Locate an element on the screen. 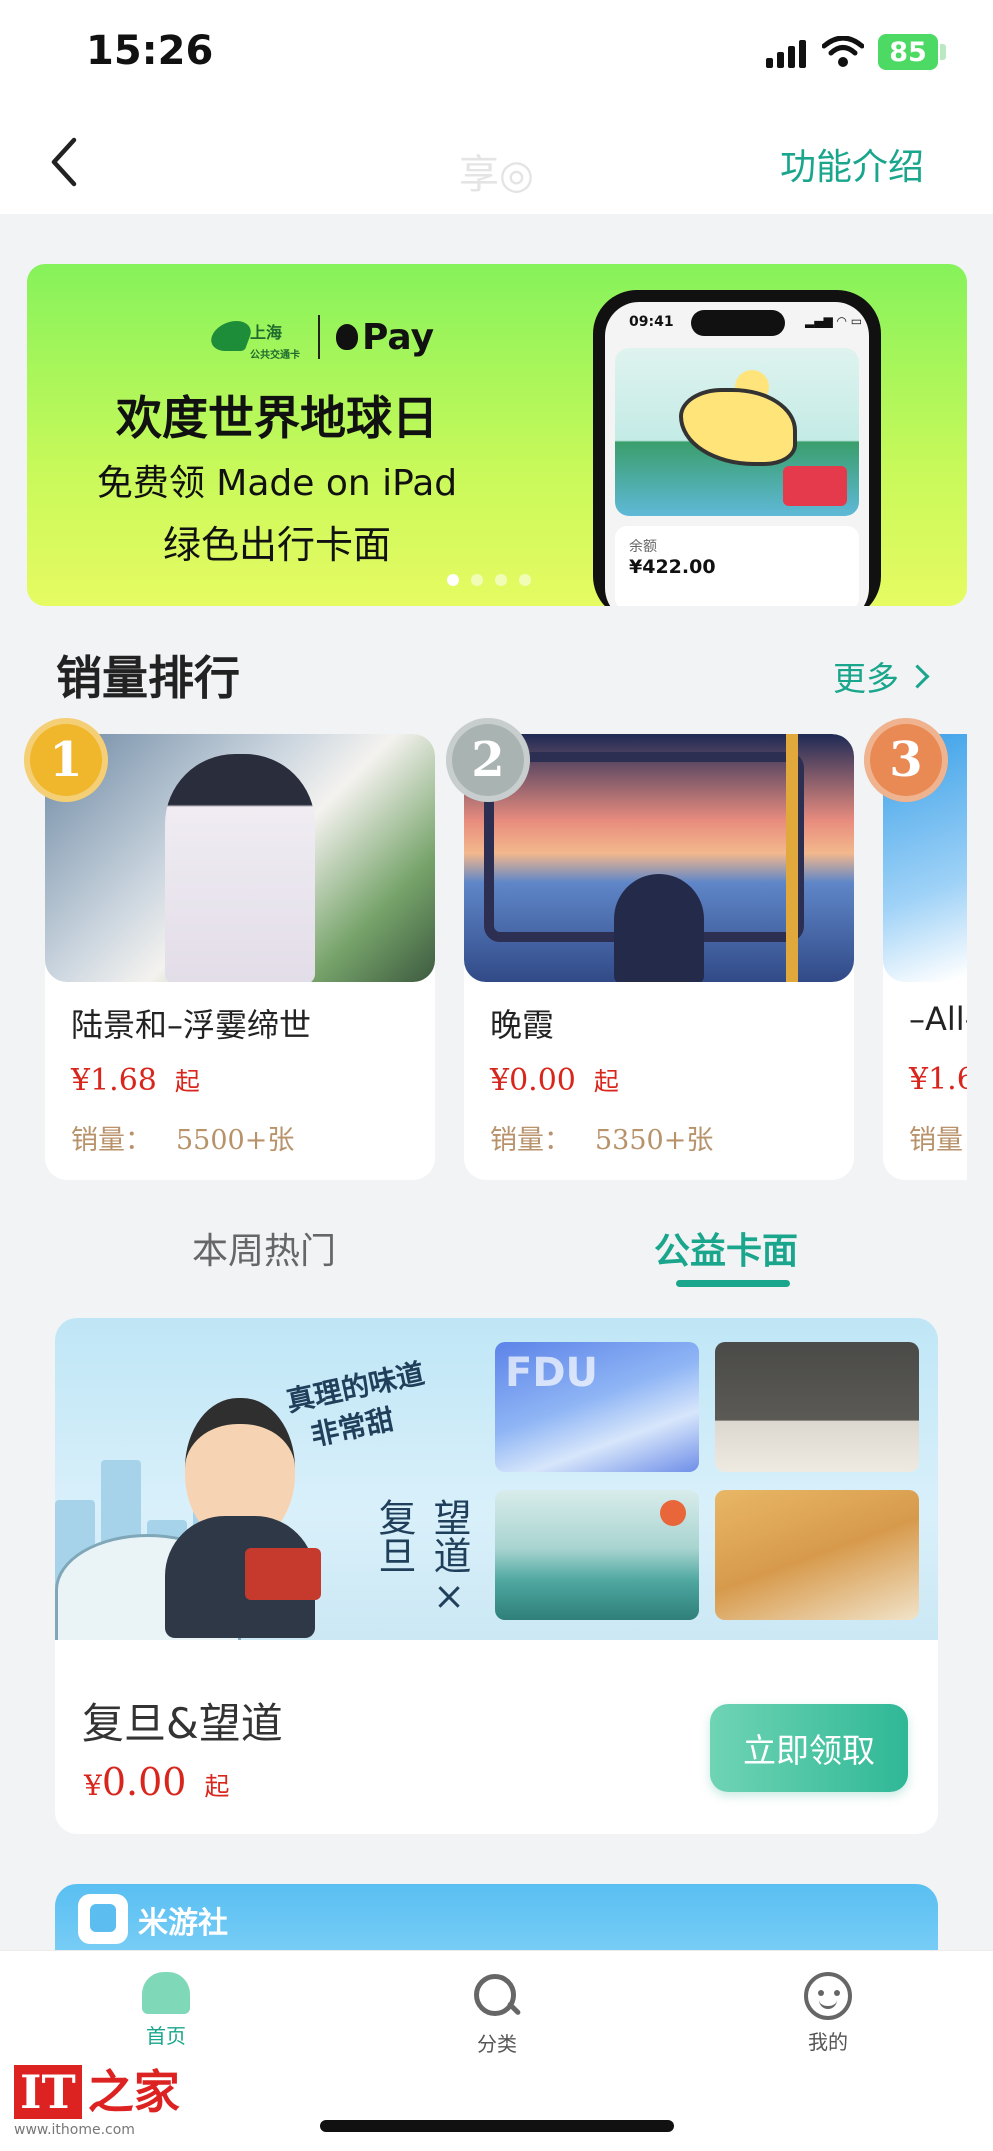  dynamic-island is located at coordinates (738, 323).